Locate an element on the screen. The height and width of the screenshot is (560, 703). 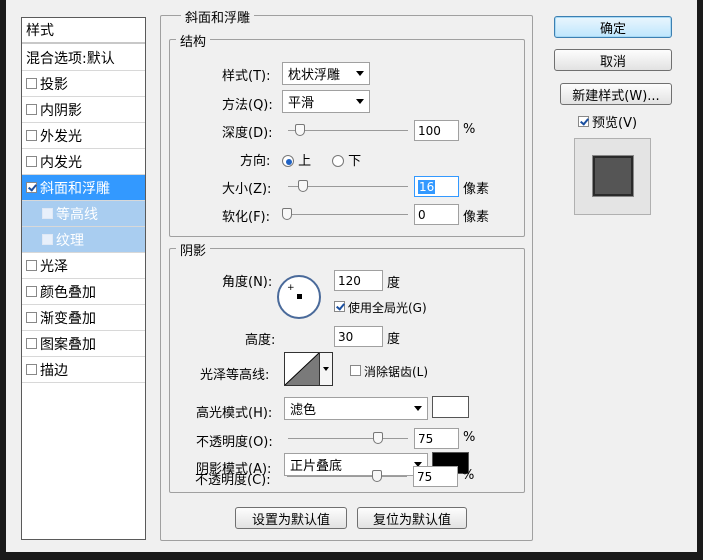
style-list-item: 内阴影 is located at coordinates (83, 110).